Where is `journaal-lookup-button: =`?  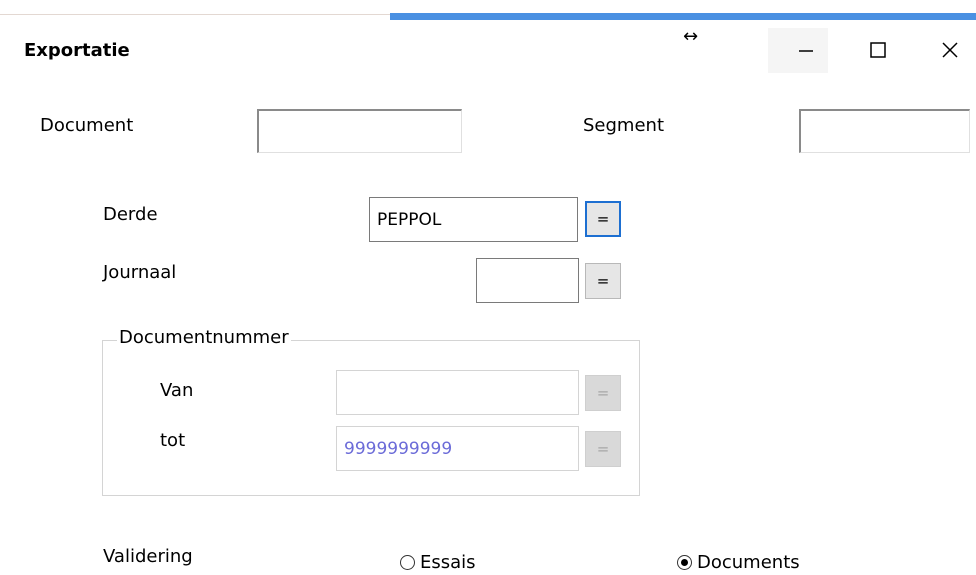
journaal-lookup-button: = is located at coordinates (603, 281).